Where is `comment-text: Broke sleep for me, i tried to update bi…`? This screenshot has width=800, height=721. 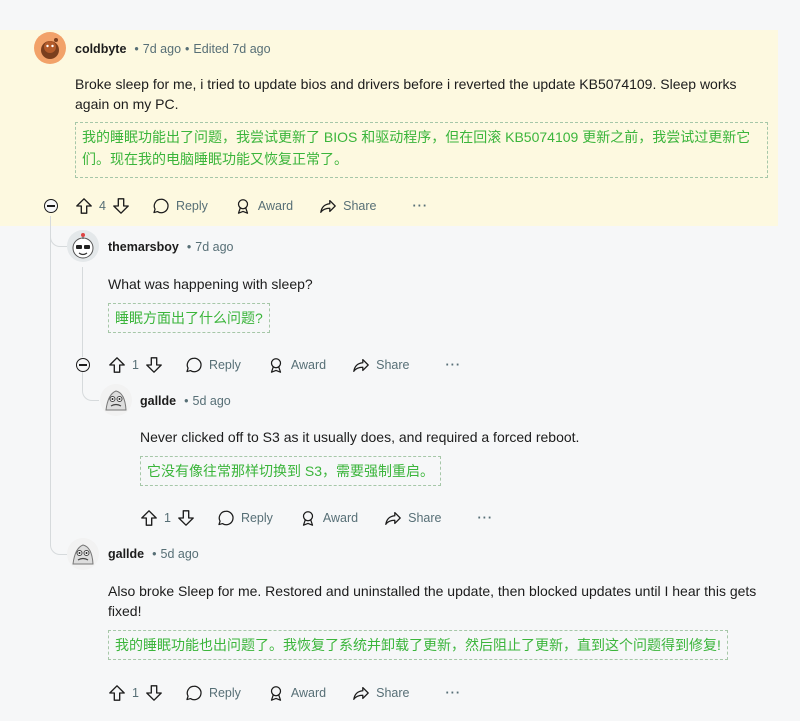 comment-text: Broke sleep for me, i tried to update bi… is located at coordinates (406, 94).